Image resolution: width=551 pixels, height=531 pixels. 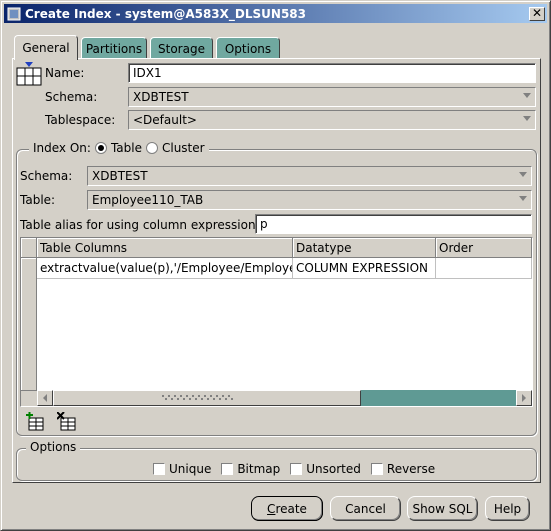 I want to click on index-schema-select: XDBTEST, so click(x=309, y=176).